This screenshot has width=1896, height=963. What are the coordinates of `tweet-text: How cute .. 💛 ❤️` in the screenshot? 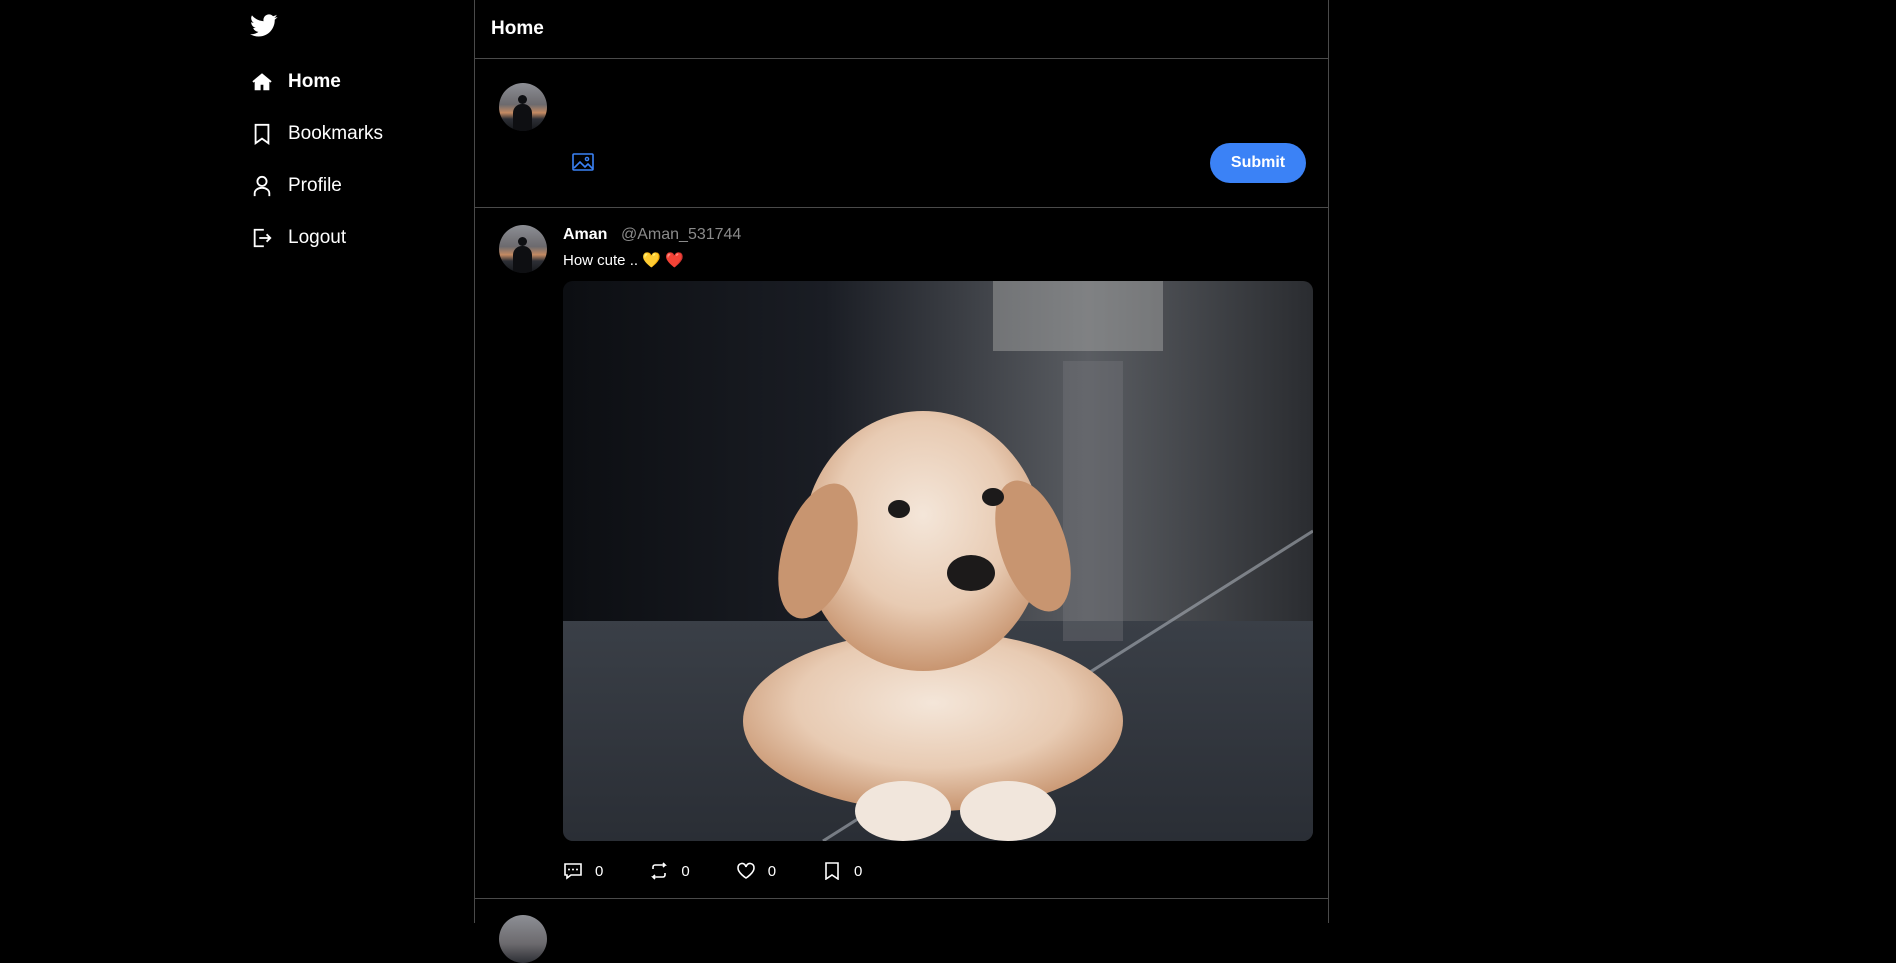 It's located at (623, 260).